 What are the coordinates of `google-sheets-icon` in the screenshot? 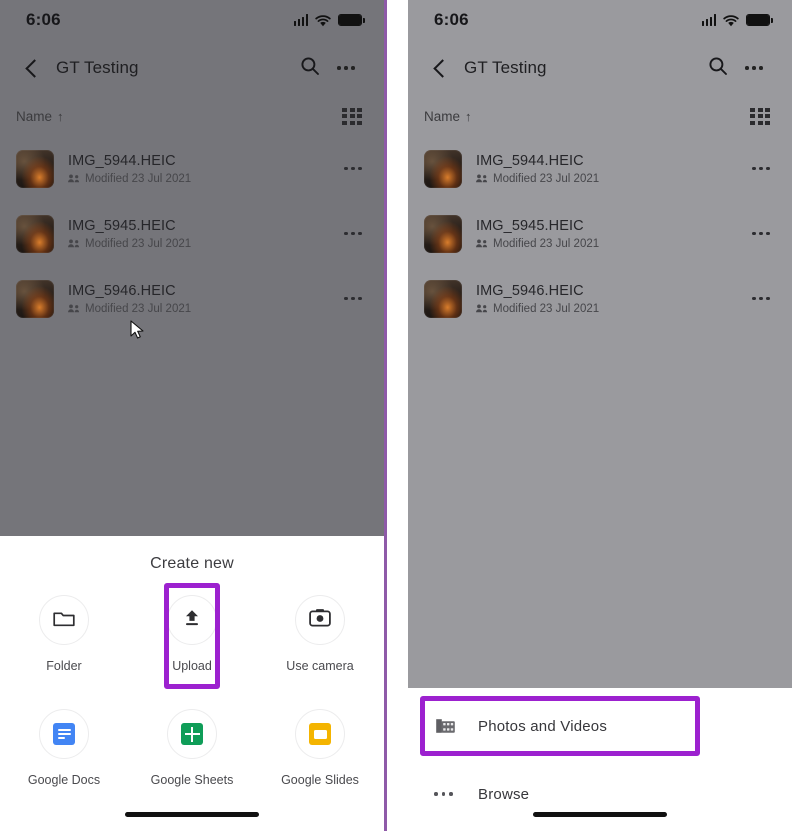 It's located at (192, 734).